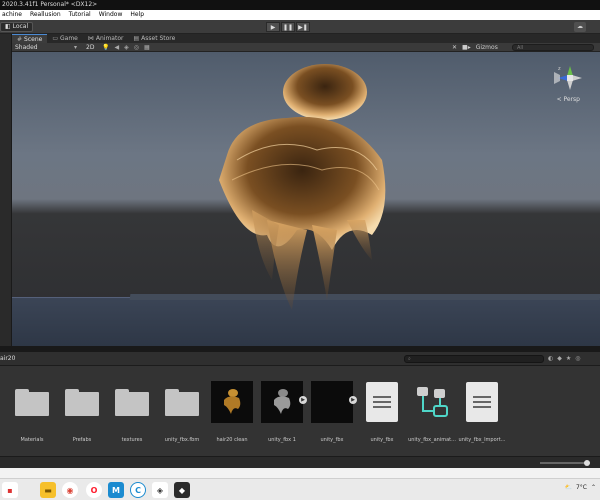 The image size is (600, 500). Describe the element at coordinates (111, 15) in the screenshot. I see `menu-window: Window` at that location.